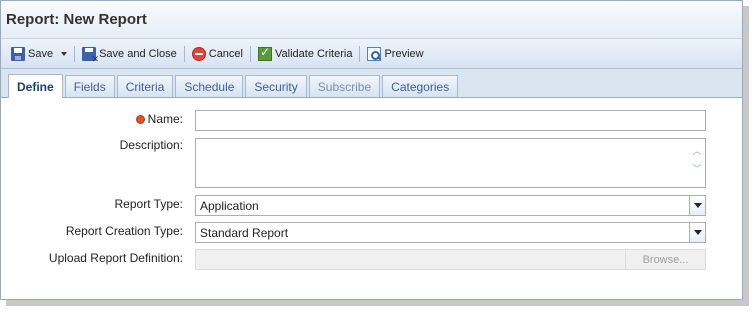 This screenshot has height=313, width=755. Describe the element at coordinates (344, 86) in the screenshot. I see `tab-subscribe: Subscribe` at that location.